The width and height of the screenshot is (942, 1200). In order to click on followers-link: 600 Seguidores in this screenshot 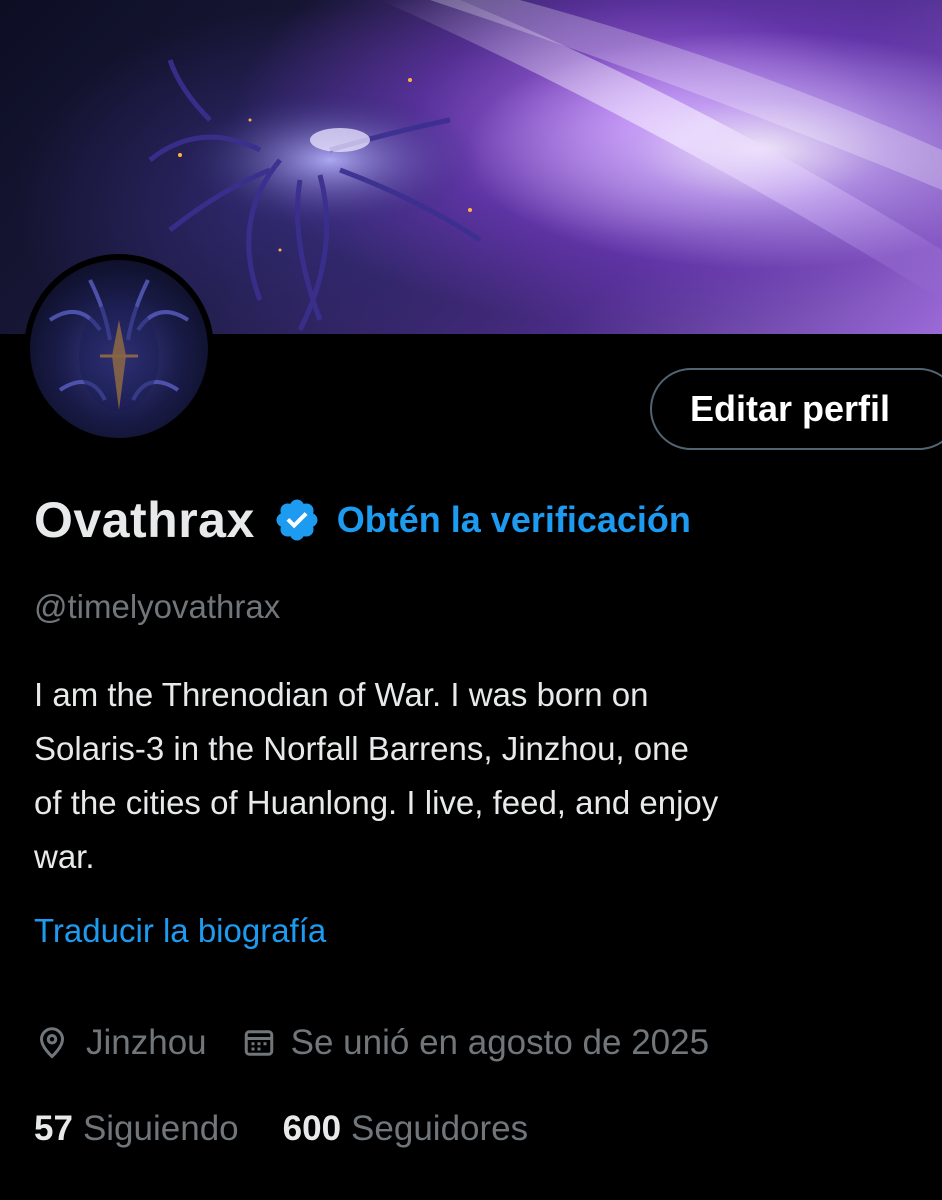, I will do `click(405, 1129)`.